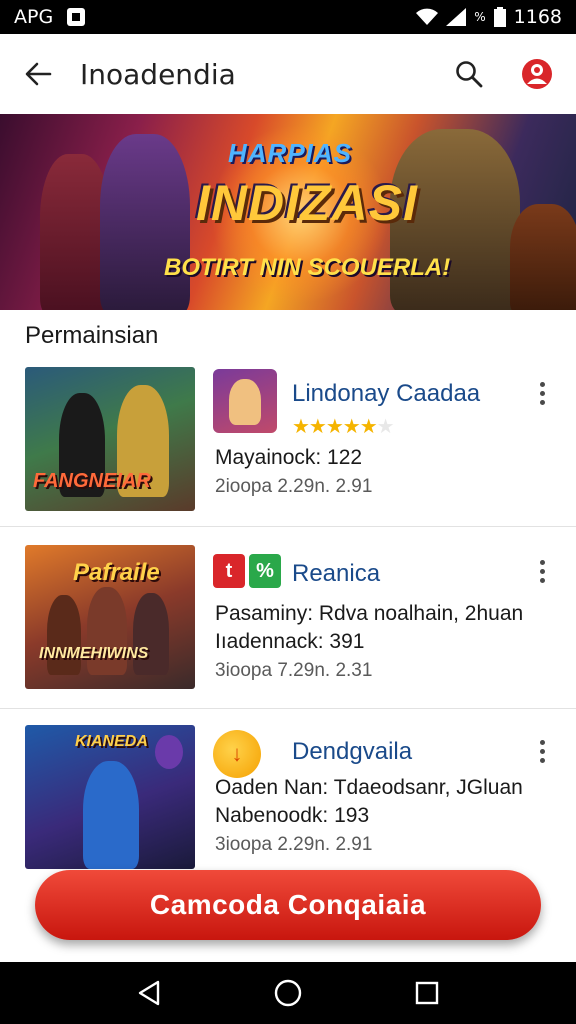 This screenshot has width=576, height=1024. I want to click on battery-icon, so click(499, 17).